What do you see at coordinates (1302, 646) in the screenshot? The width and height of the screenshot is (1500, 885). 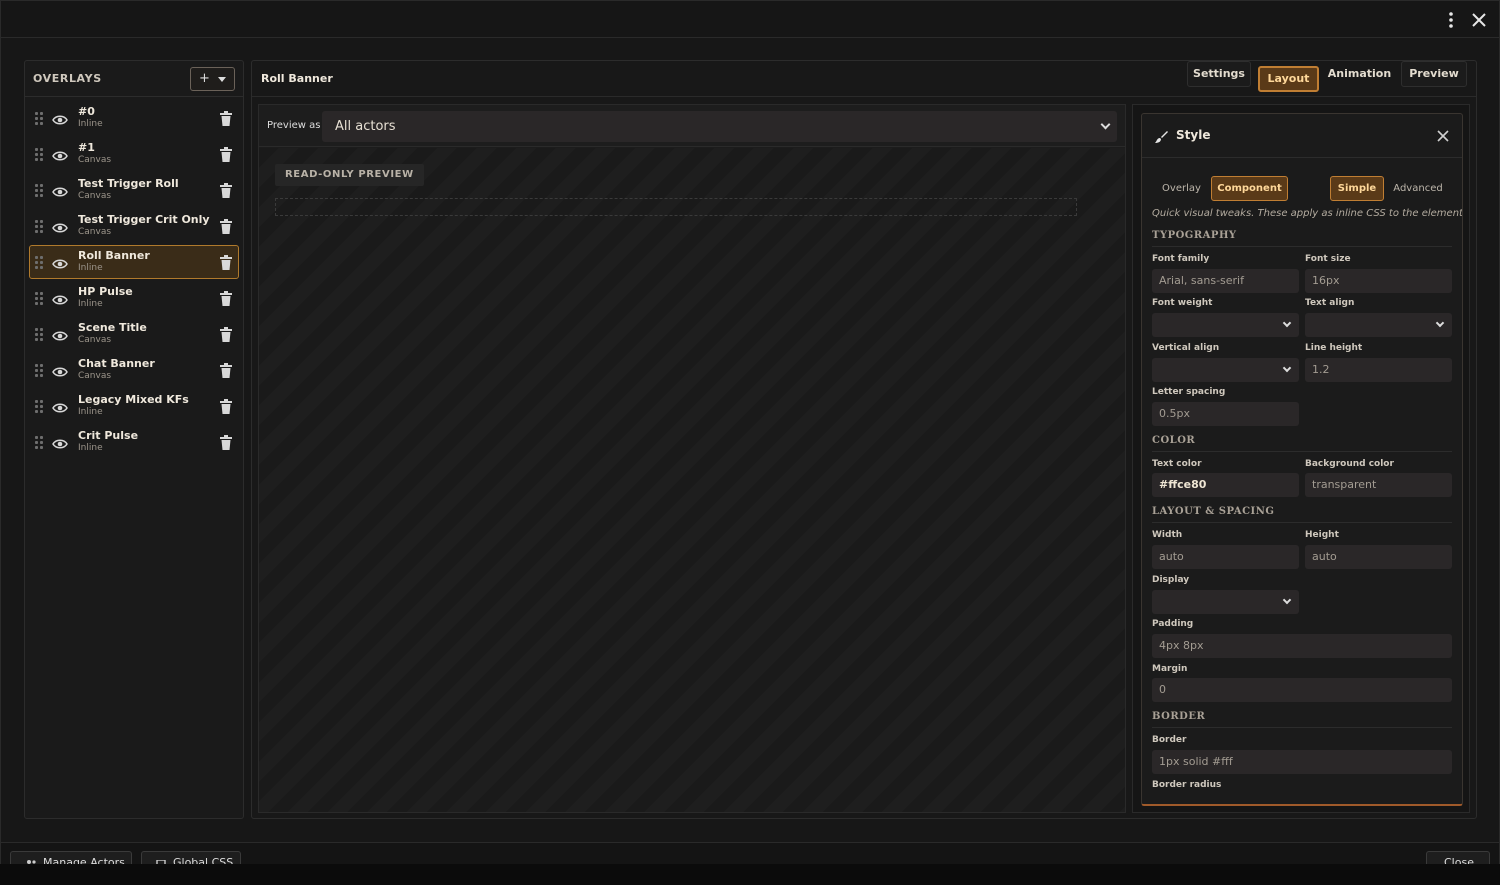 I see `padding-input: 4px 8px` at bounding box center [1302, 646].